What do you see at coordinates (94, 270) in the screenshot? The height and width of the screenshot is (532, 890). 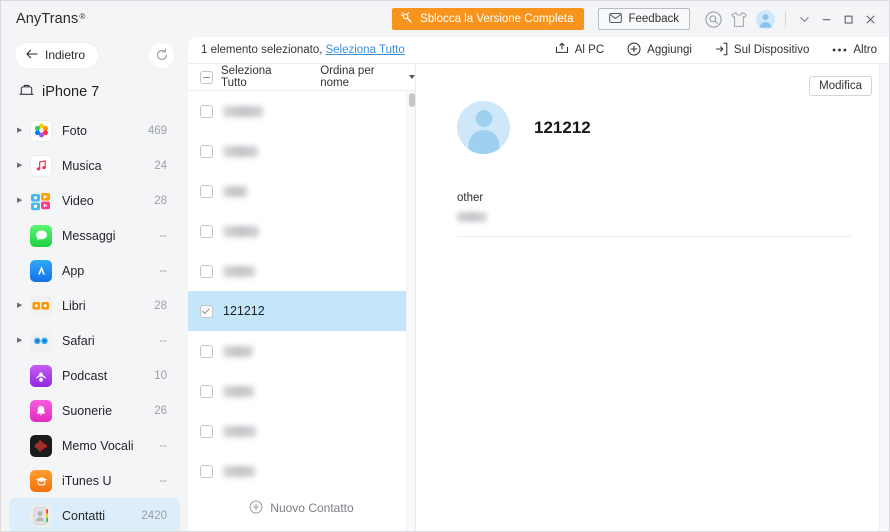 I see `sidebar-item-app: App --` at bounding box center [94, 270].